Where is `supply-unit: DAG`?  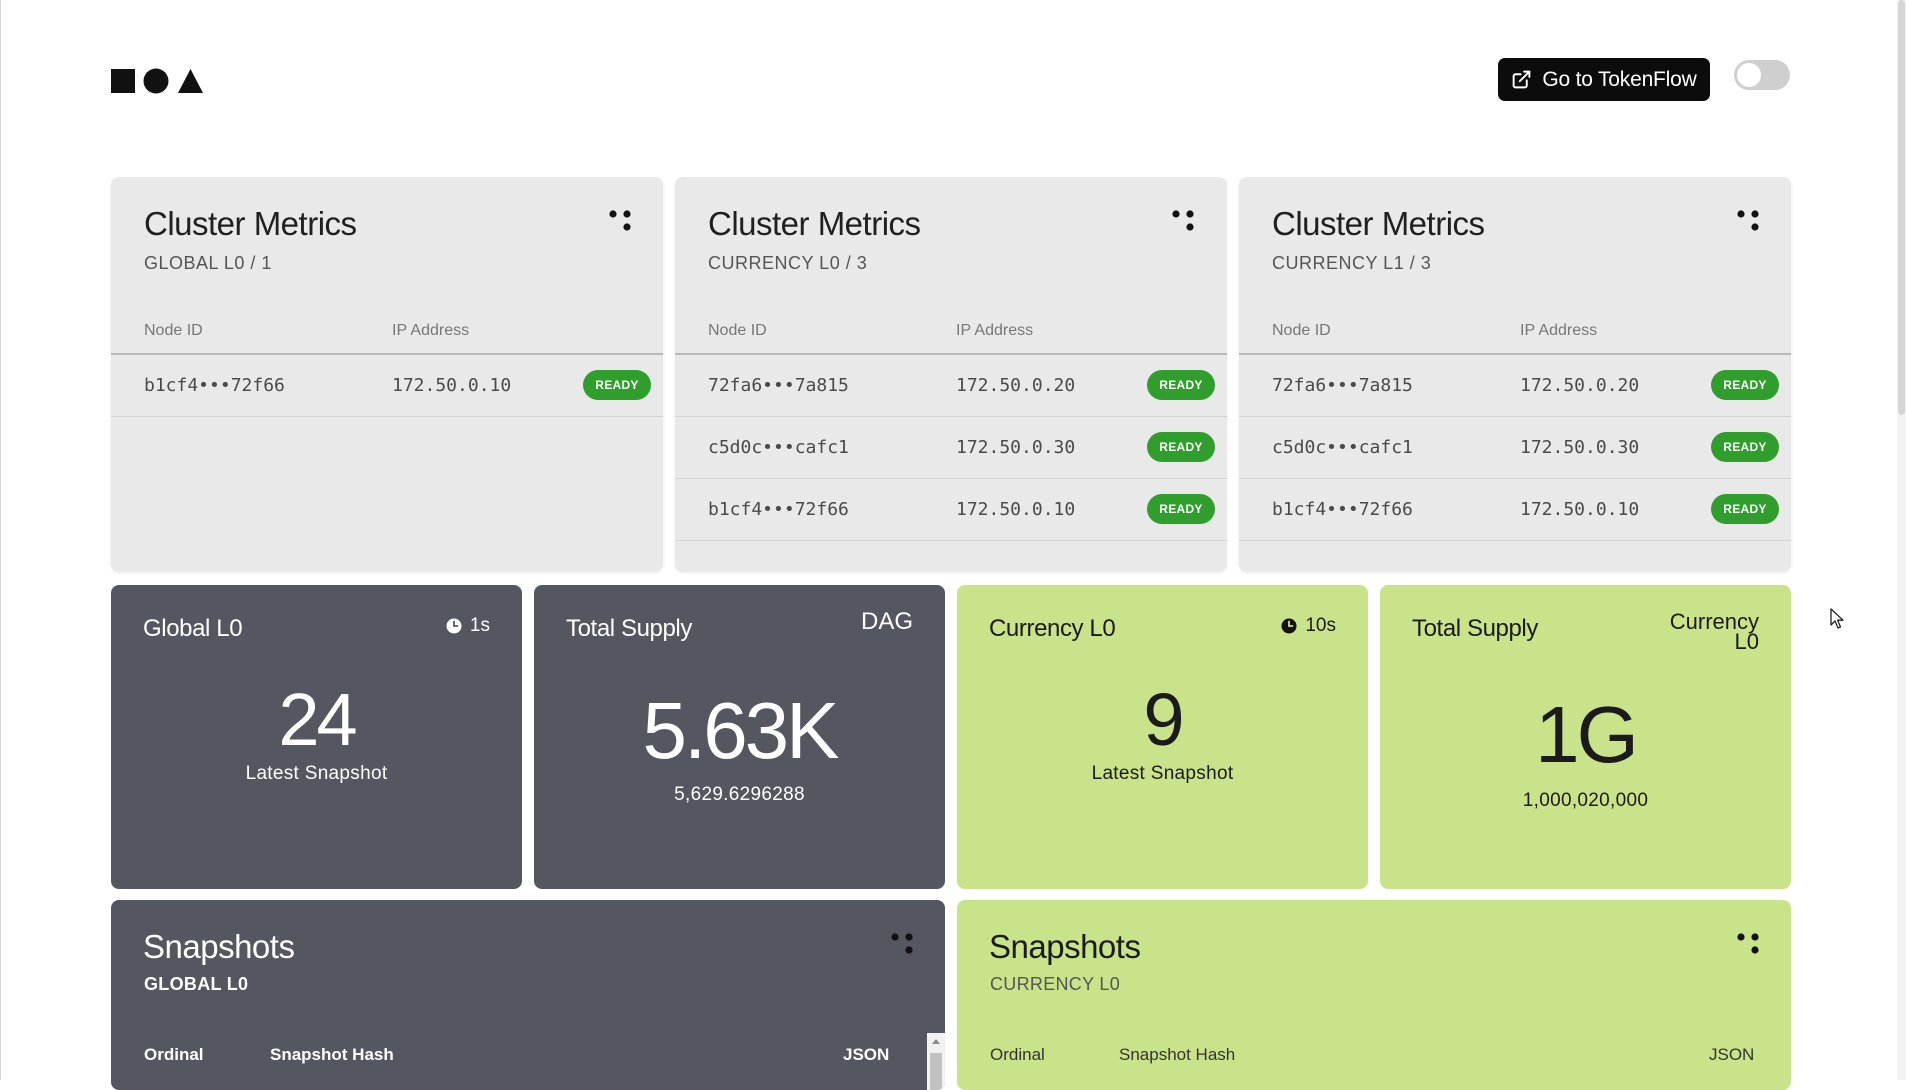
supply-unit: DAG is located at coordinates (886, 621).